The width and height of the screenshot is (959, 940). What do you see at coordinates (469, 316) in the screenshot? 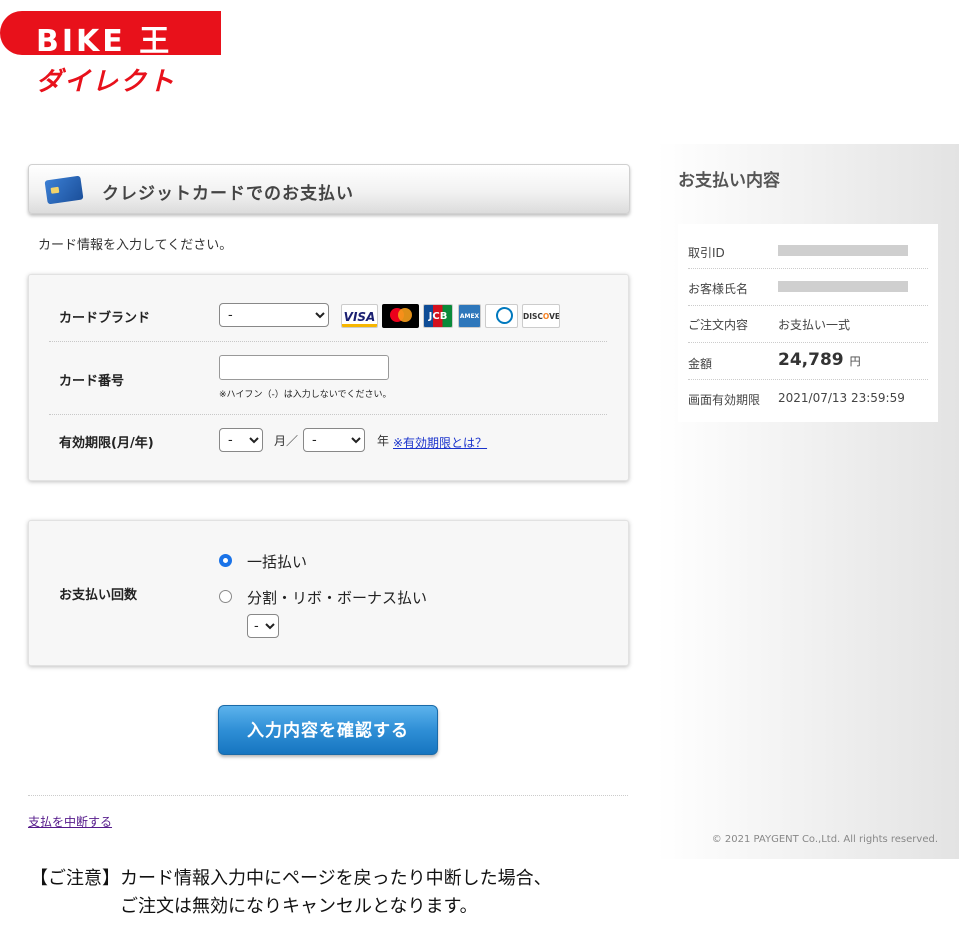
I see `amex-logo-icon: AMEX` at bounding box center [469, 316].